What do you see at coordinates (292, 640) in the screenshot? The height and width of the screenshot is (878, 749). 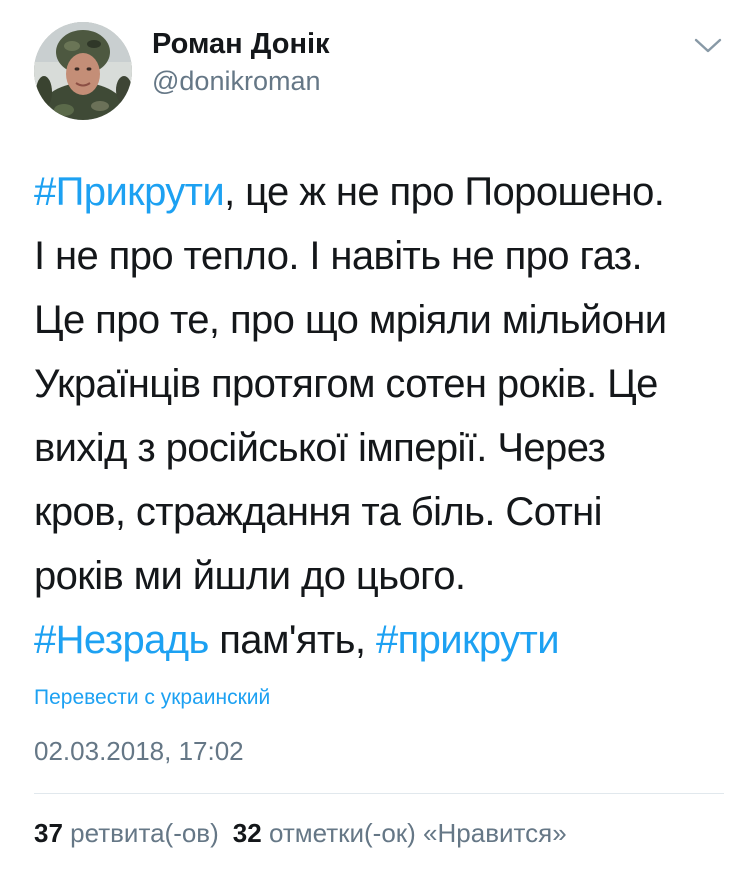 I see `tweet-line-text: пам'ять,` at bounding box center [292, 640].